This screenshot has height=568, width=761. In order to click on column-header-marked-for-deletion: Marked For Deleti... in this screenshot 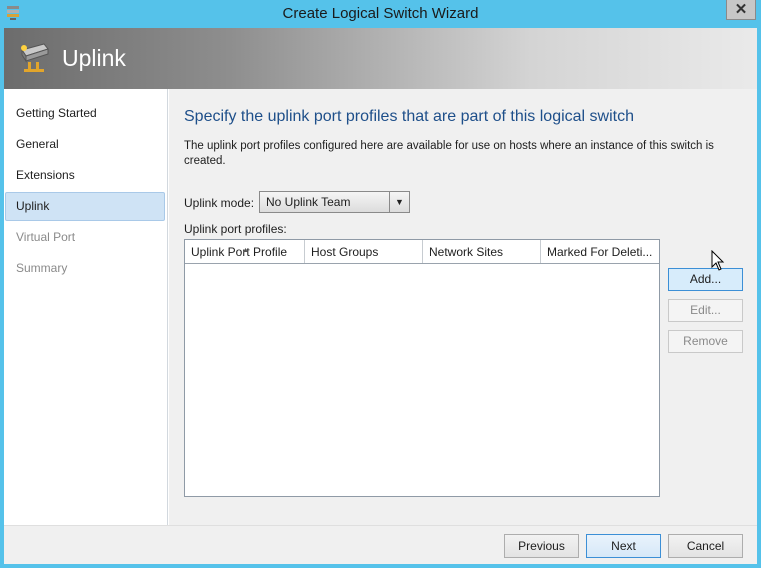, I will do `click(600, 251)`.